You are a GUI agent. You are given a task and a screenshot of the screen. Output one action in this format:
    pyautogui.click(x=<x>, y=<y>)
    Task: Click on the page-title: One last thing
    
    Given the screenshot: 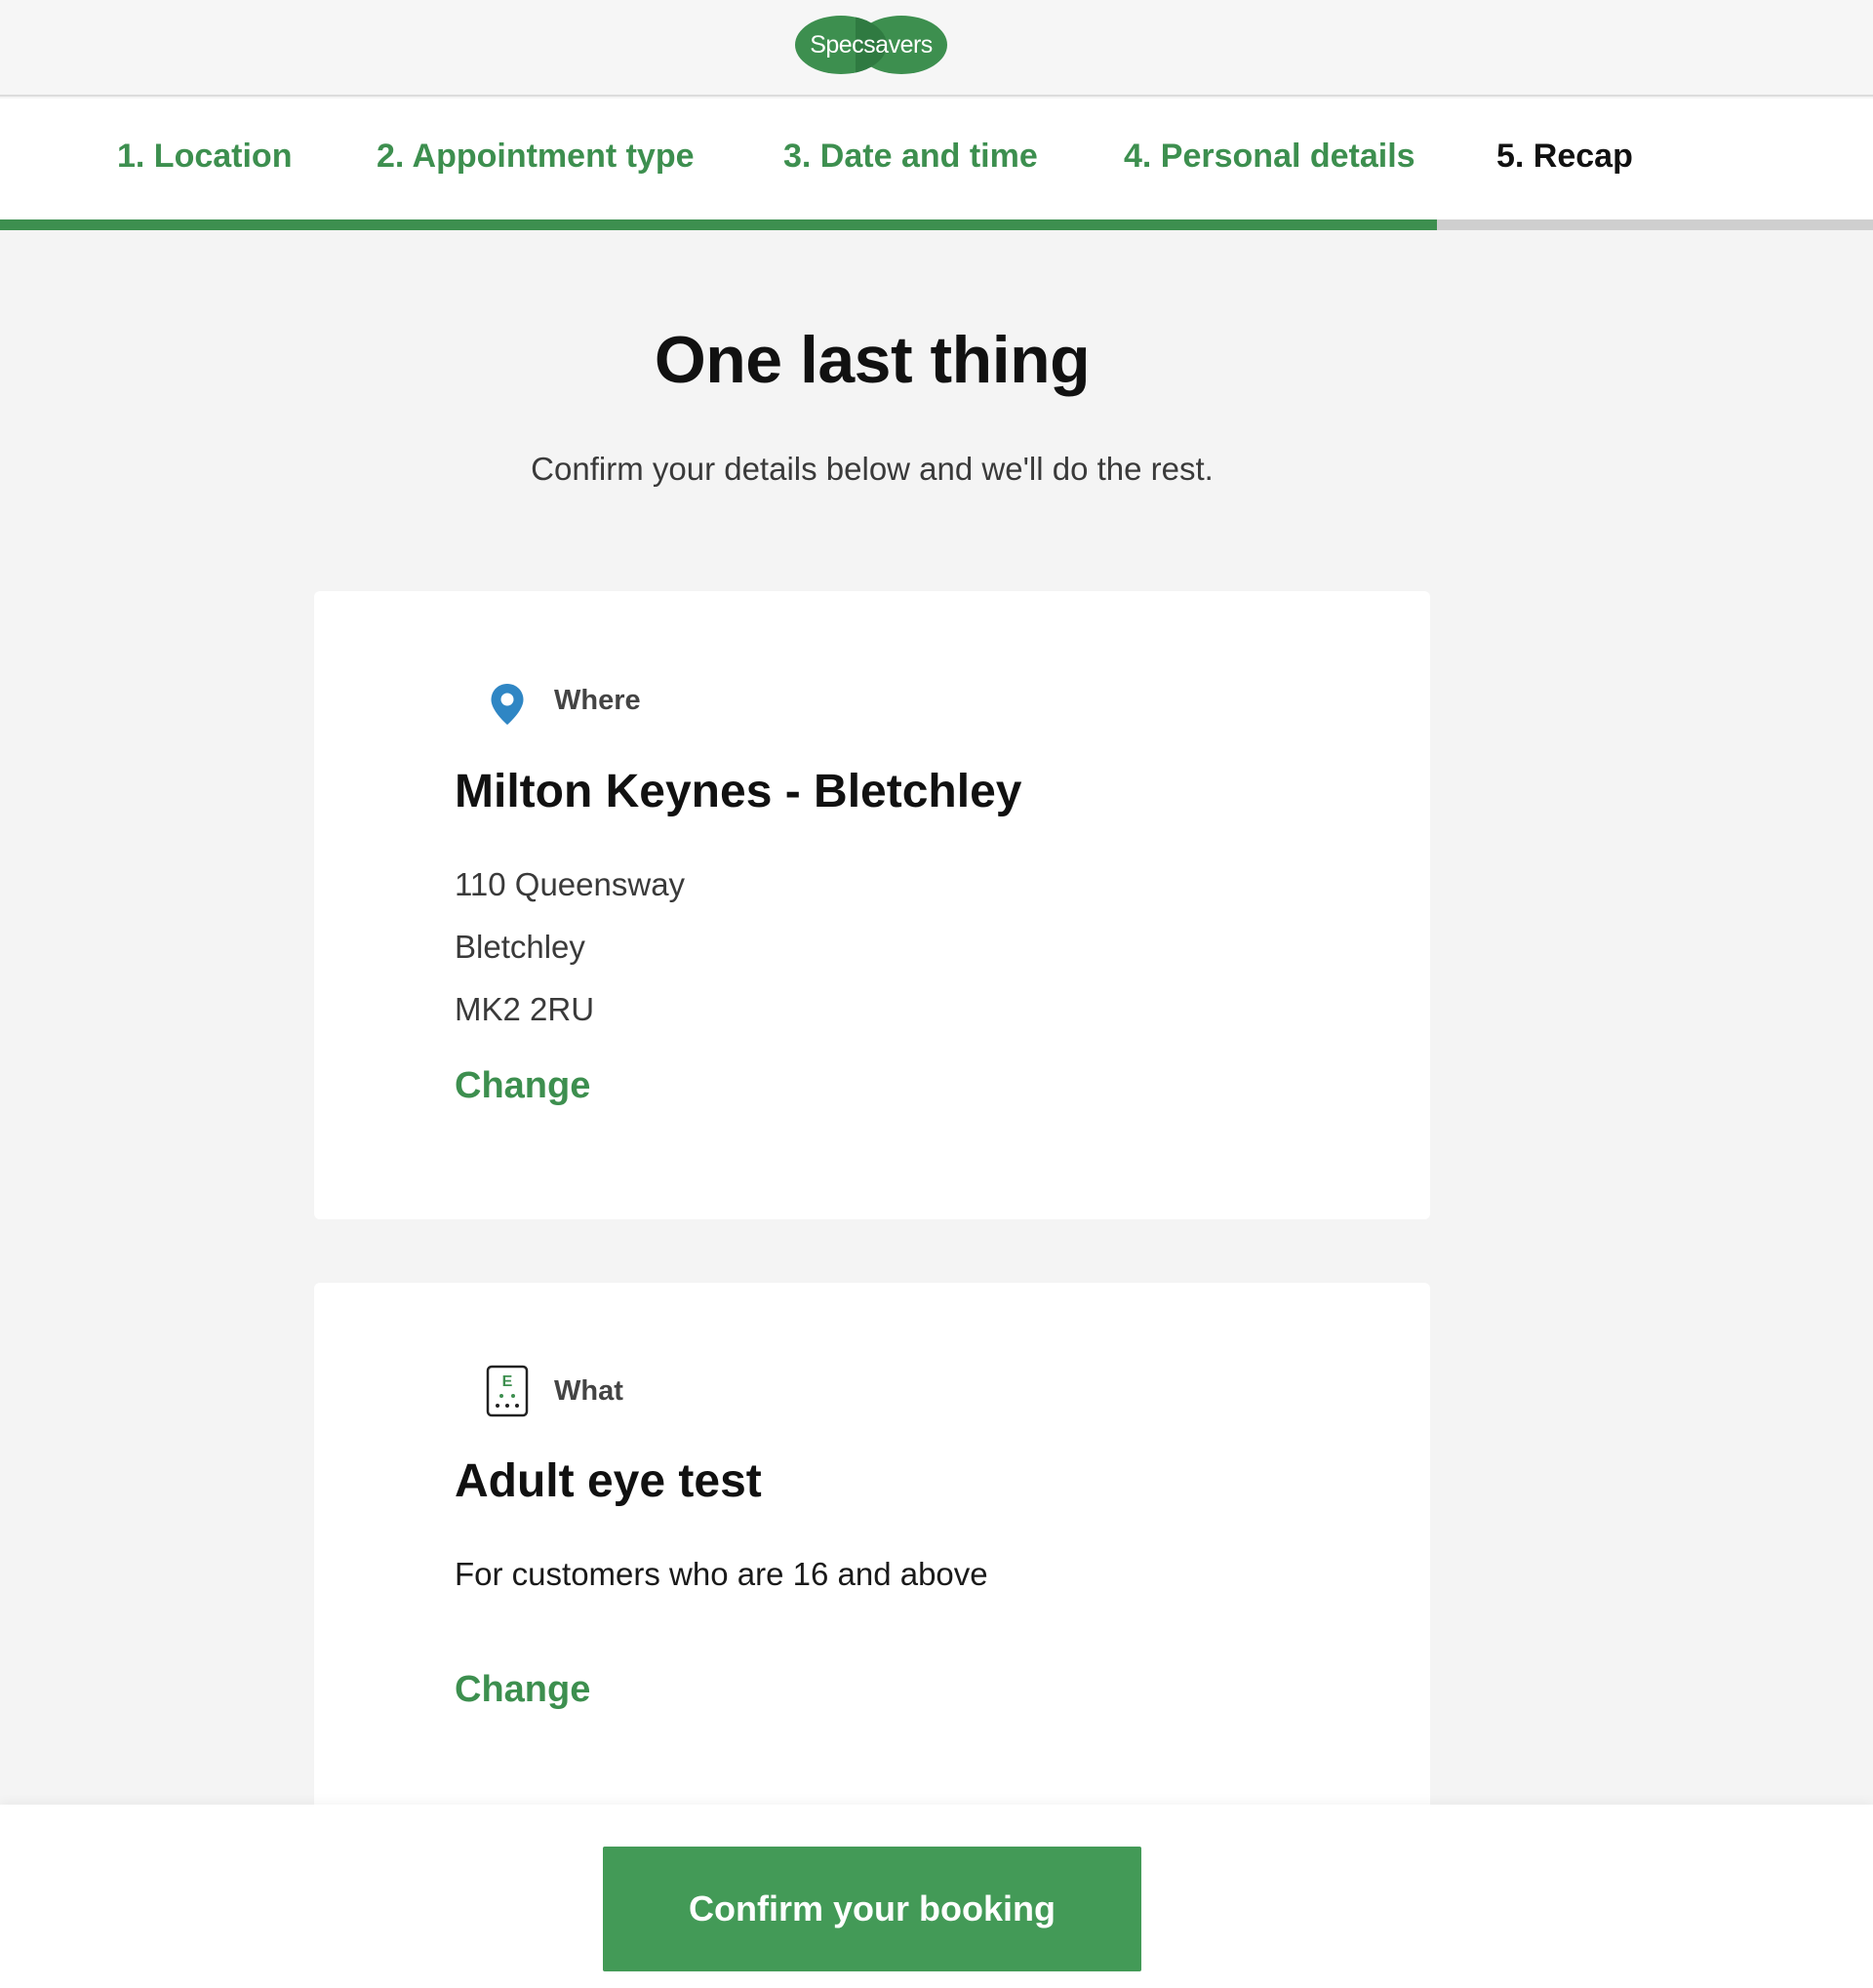 What is the action you would take?
    pyautogui.click(x=872, y=360)
    